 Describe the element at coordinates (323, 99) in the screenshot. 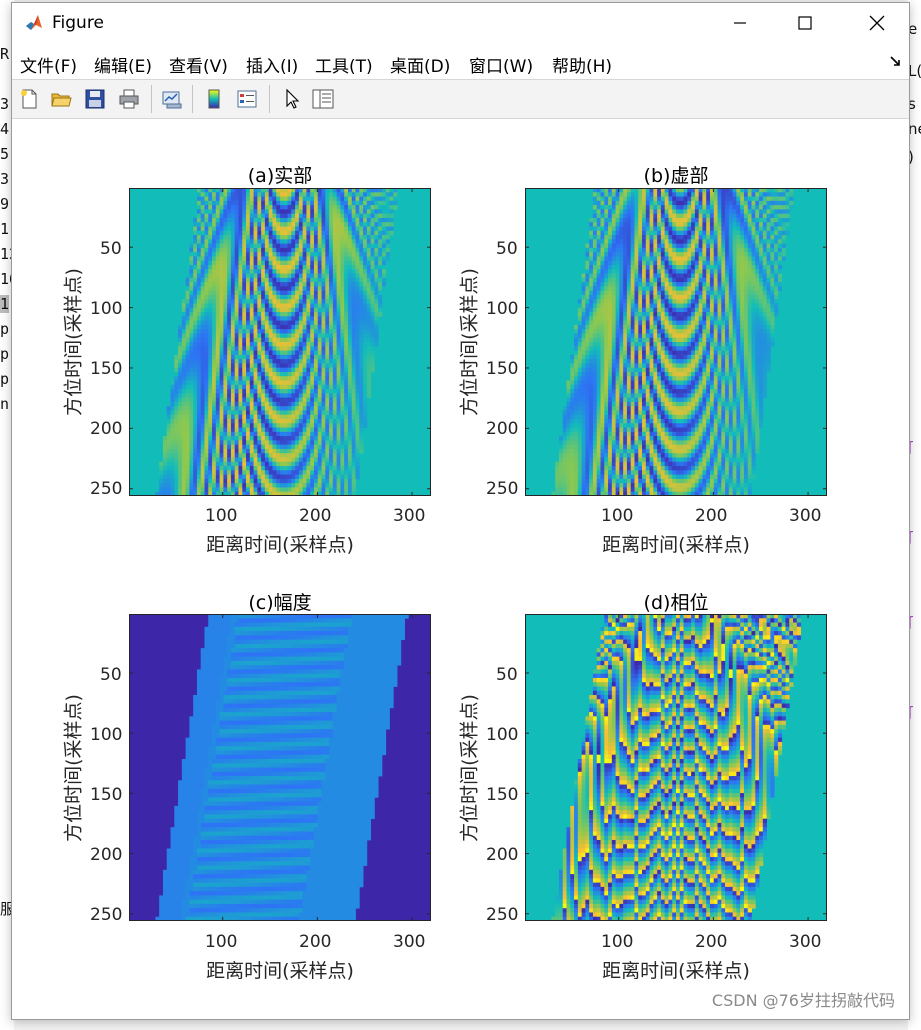

I see `property-inspector-button` at that location.